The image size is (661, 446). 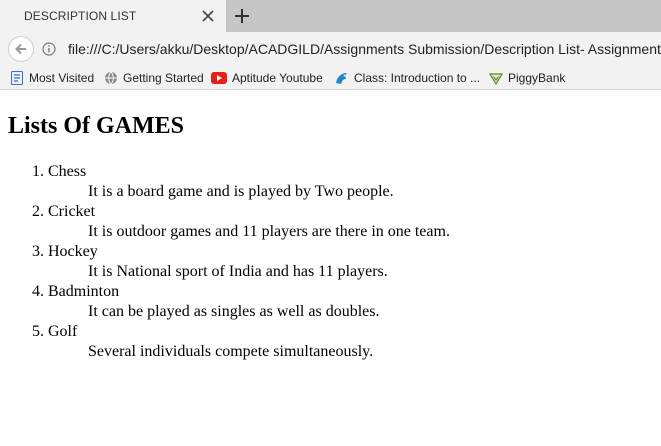 What do you see at coordinates (73, 251) in the screenshot?
I see `game-name: Hockey` at bounding box center [73, 251].